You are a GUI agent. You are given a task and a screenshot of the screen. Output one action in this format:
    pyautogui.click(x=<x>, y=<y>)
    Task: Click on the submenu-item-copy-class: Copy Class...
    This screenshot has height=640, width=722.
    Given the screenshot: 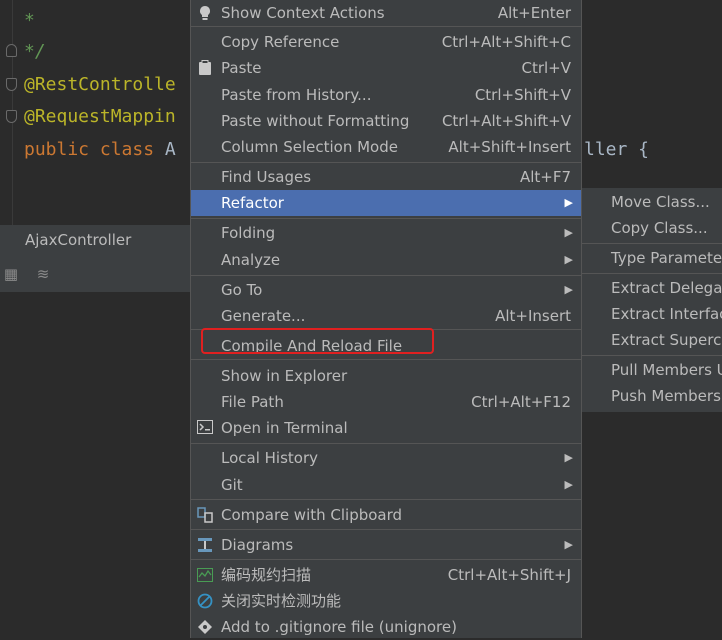 What is the action you would take?
    pyautogui.click(x=652, y=228)
    